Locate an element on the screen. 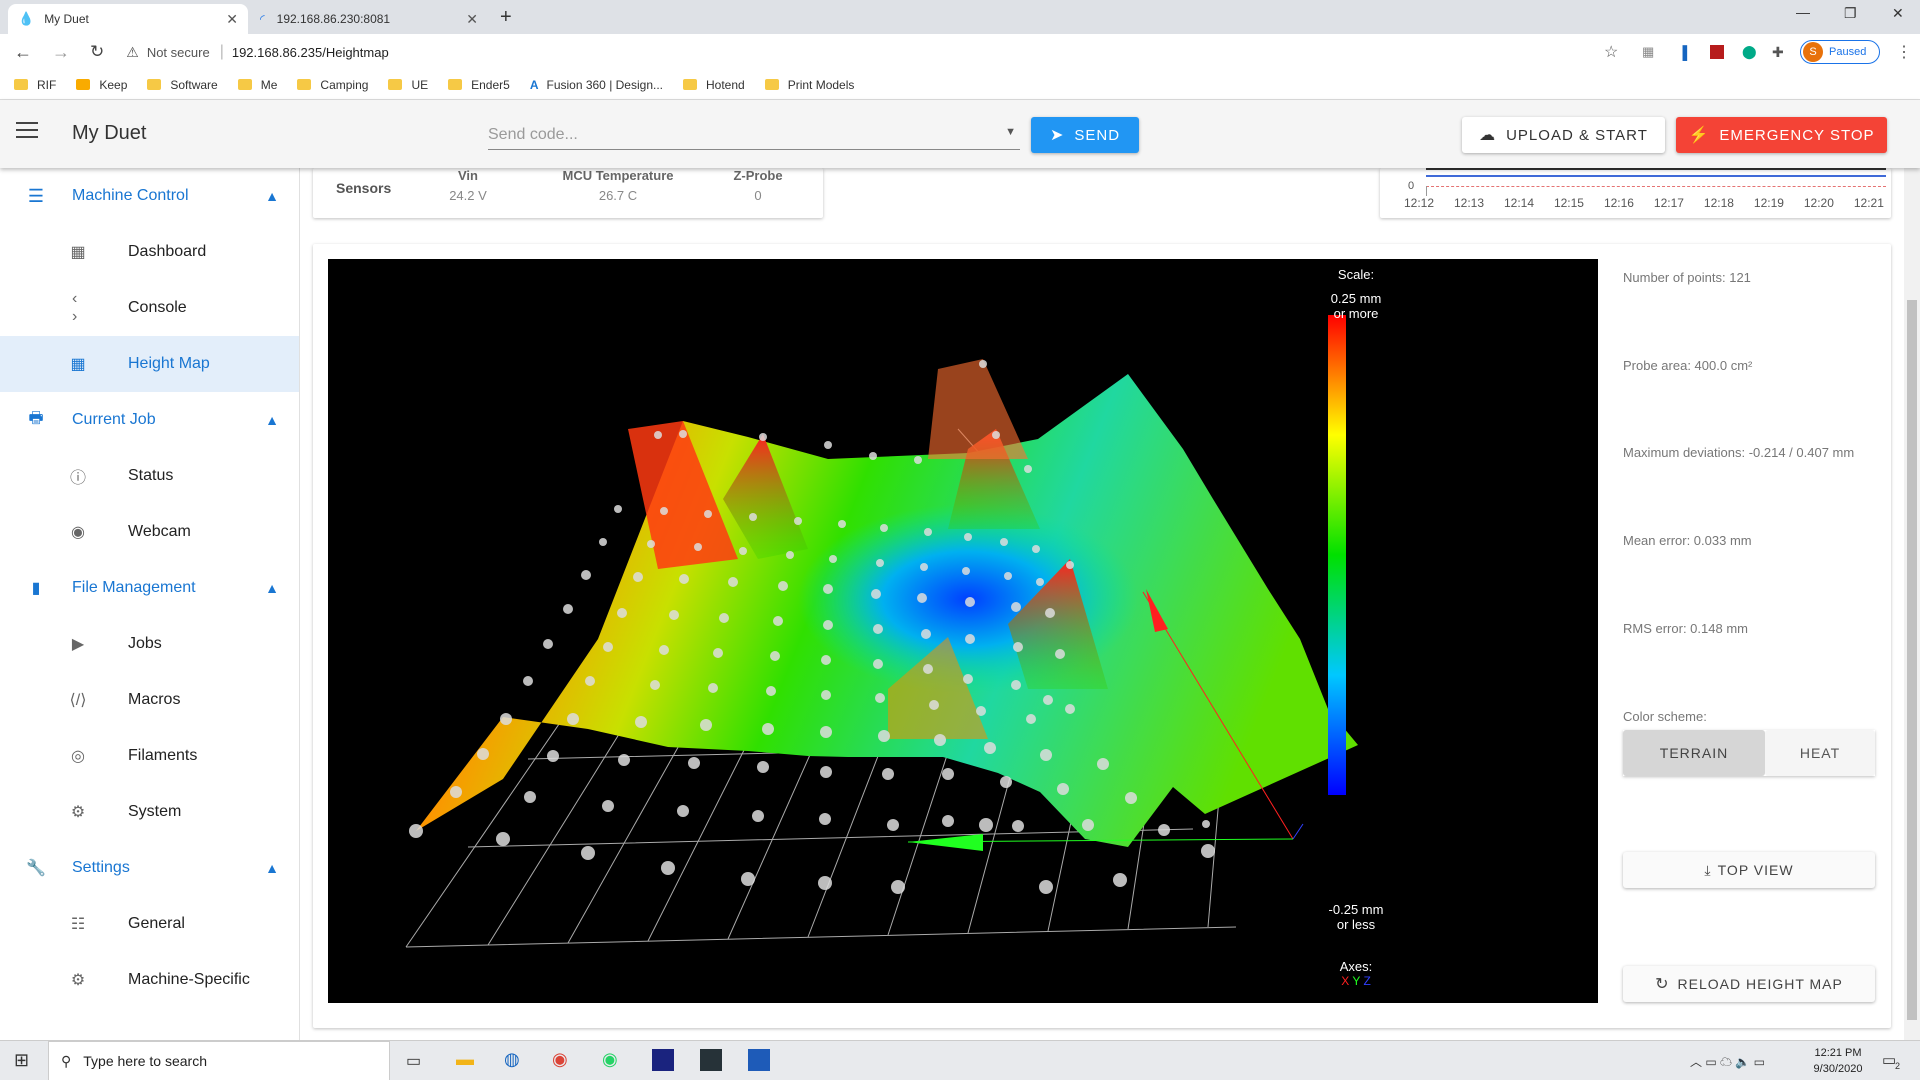 Image resolution: width=1920 pixels, height=1080 pixels. nav-item-macros: ⟨/⟩ Macros is located at coordinates (149, 700).